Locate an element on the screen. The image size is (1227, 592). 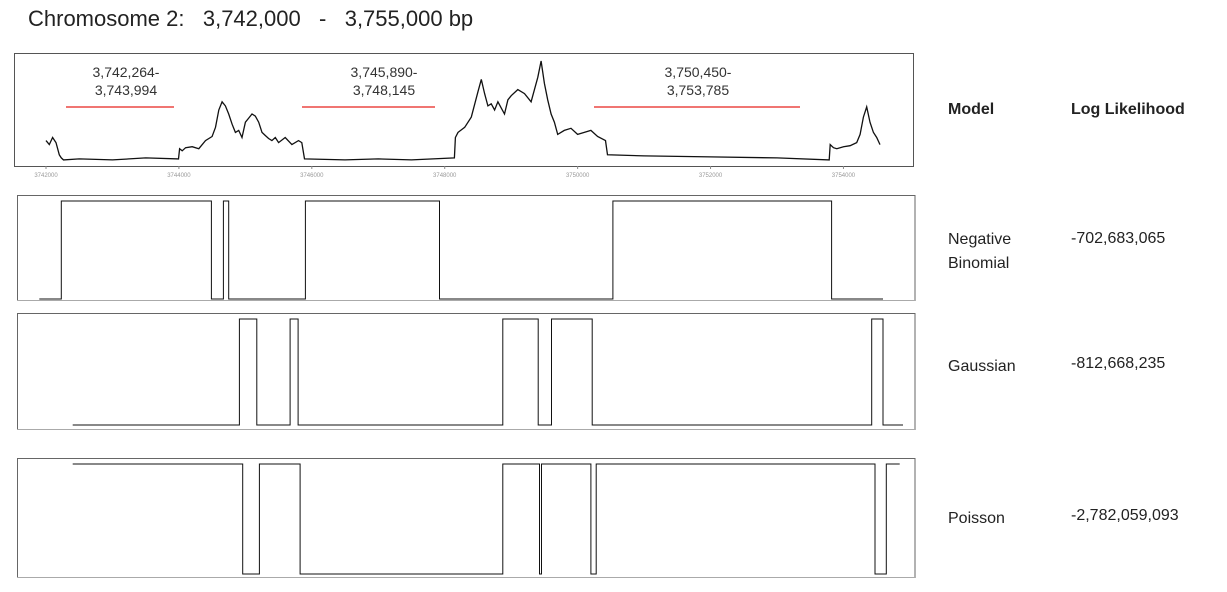
x-tick-label: 3746000 is located at coordinates (312, 176).